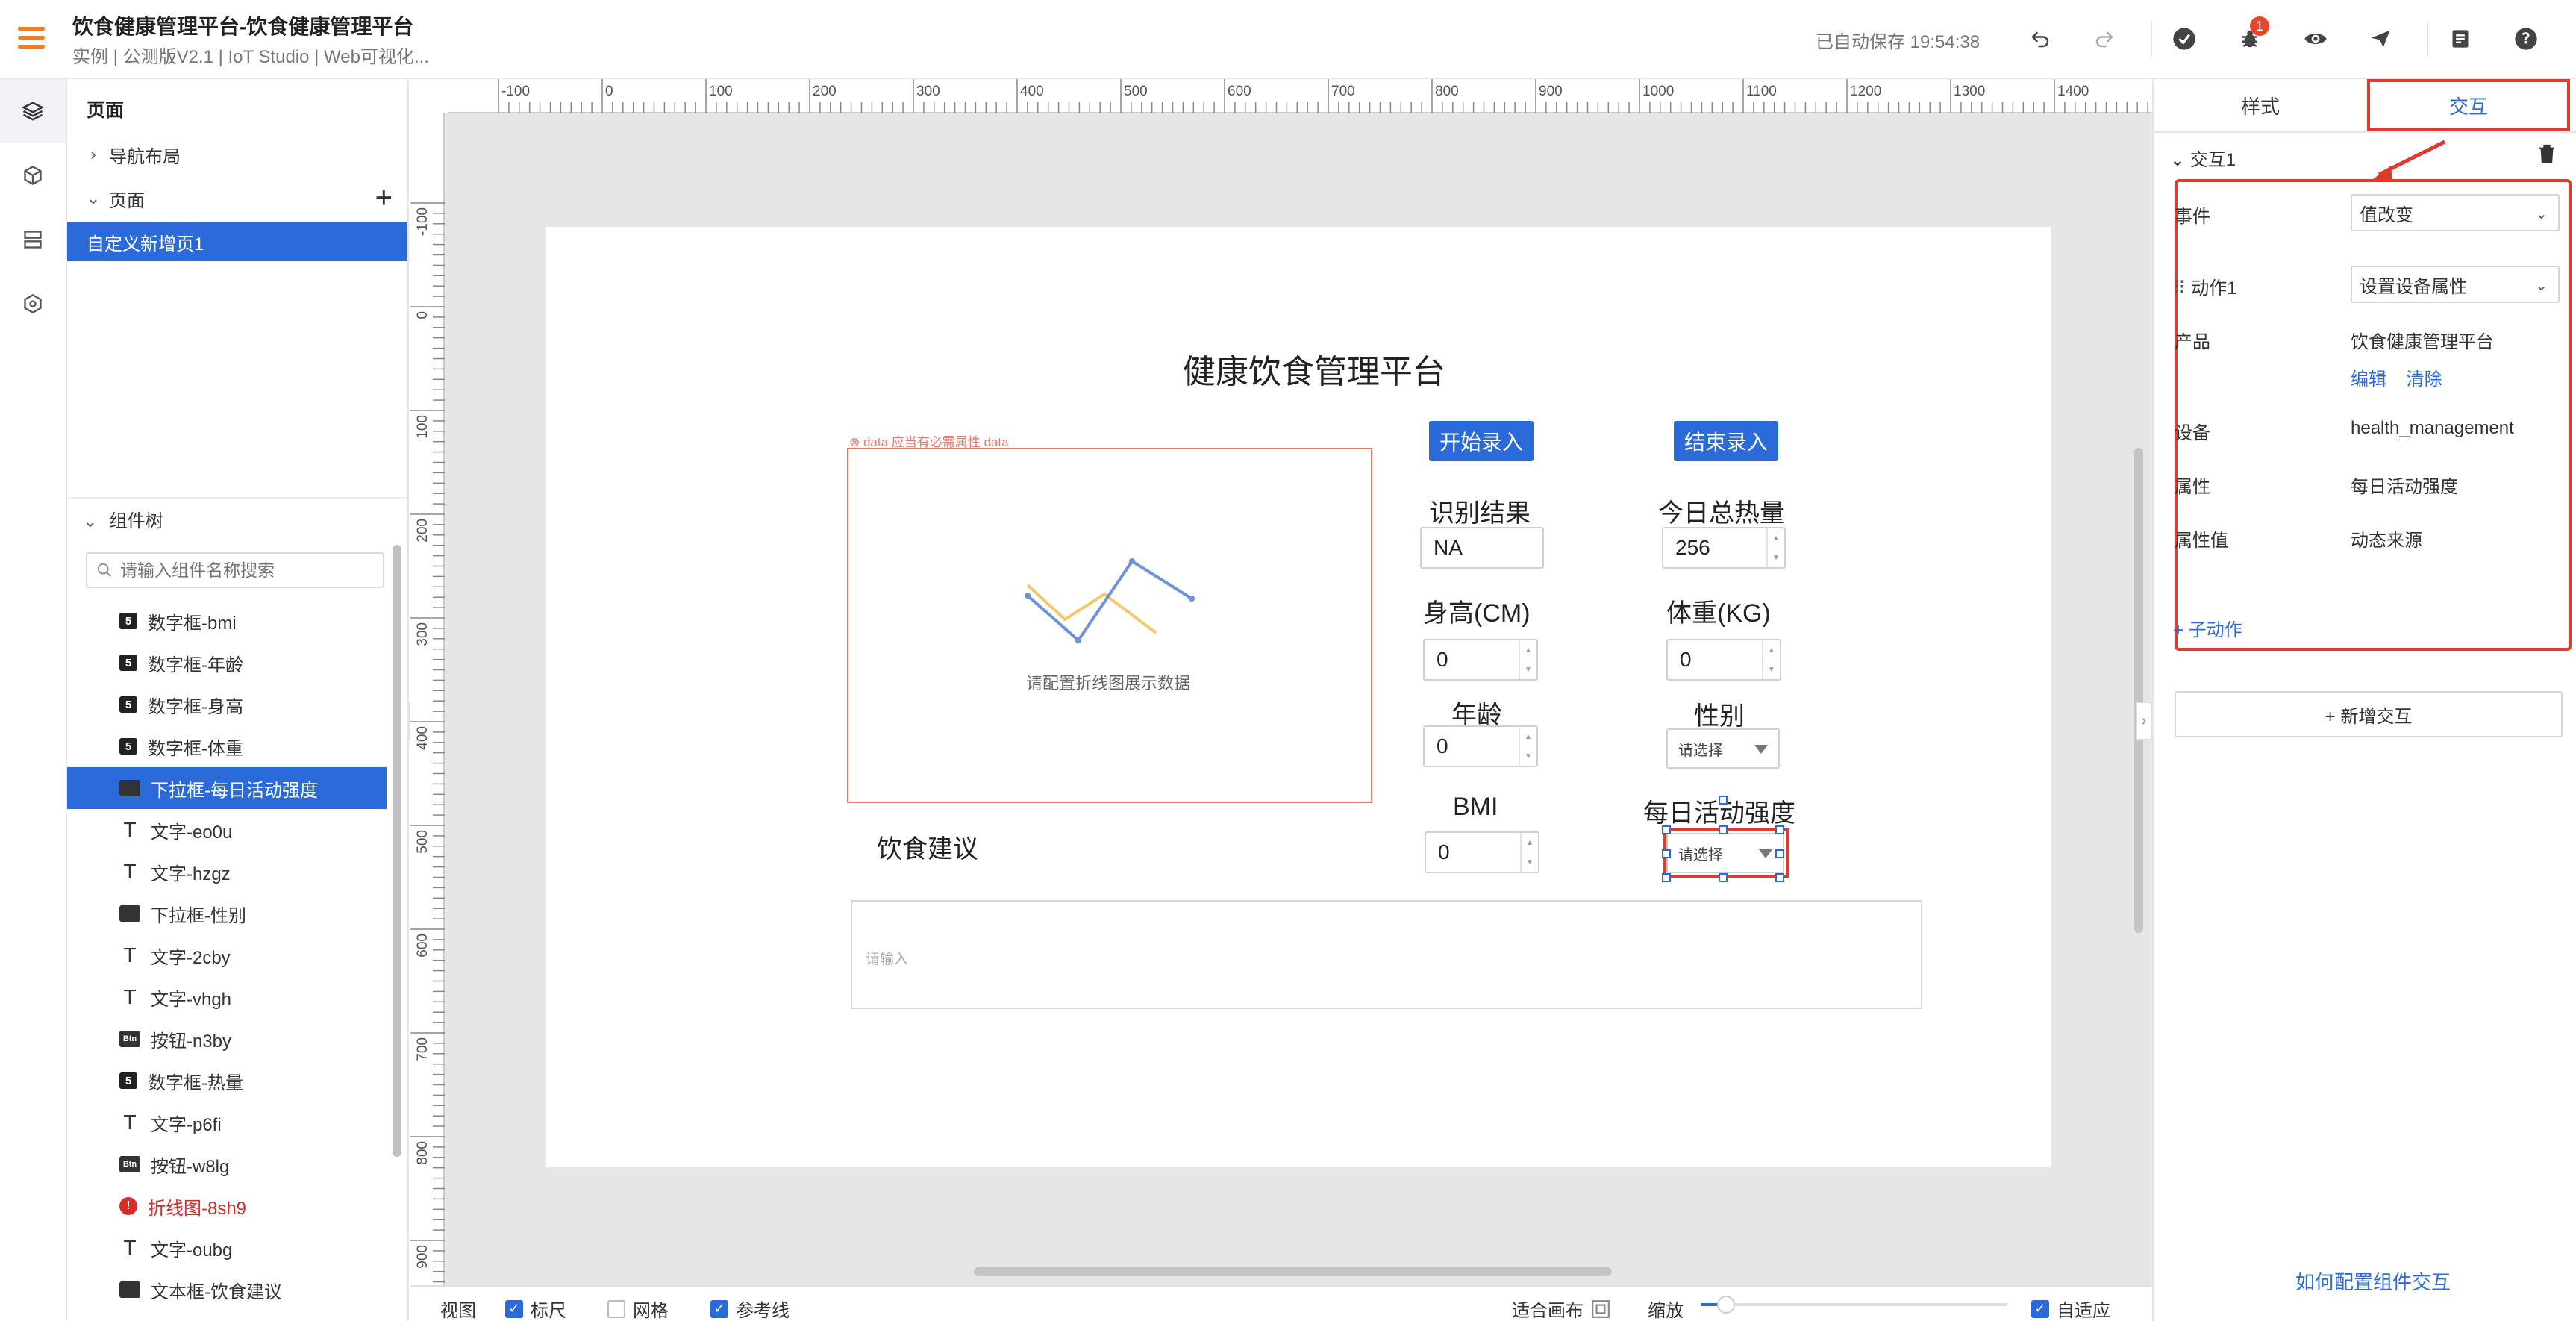 This screenshot has height=1321, width=2576. I want to click on redo-icon, so click(2104, 39).